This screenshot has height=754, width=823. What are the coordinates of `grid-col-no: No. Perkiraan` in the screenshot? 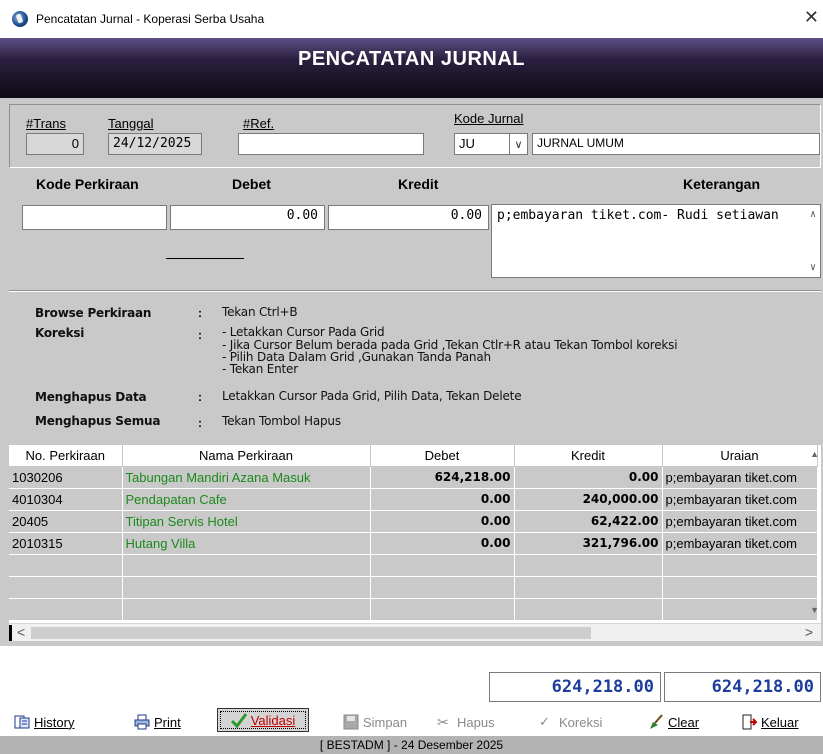 It's located at (66, 456).